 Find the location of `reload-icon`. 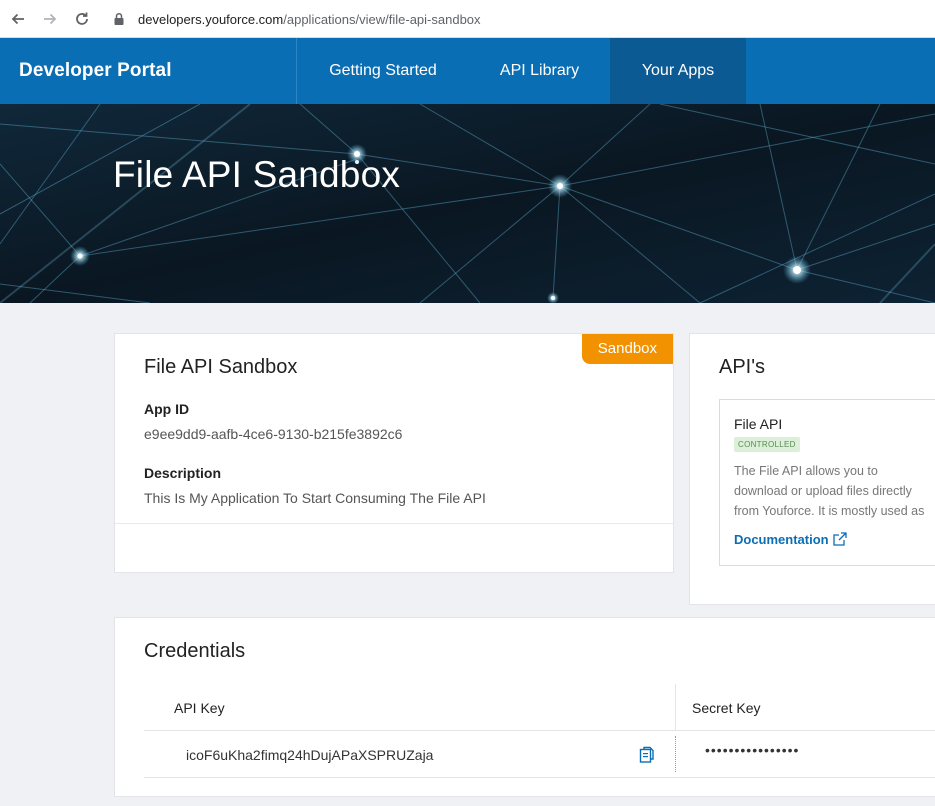

reload-icon is located at coordinates (82, 19).